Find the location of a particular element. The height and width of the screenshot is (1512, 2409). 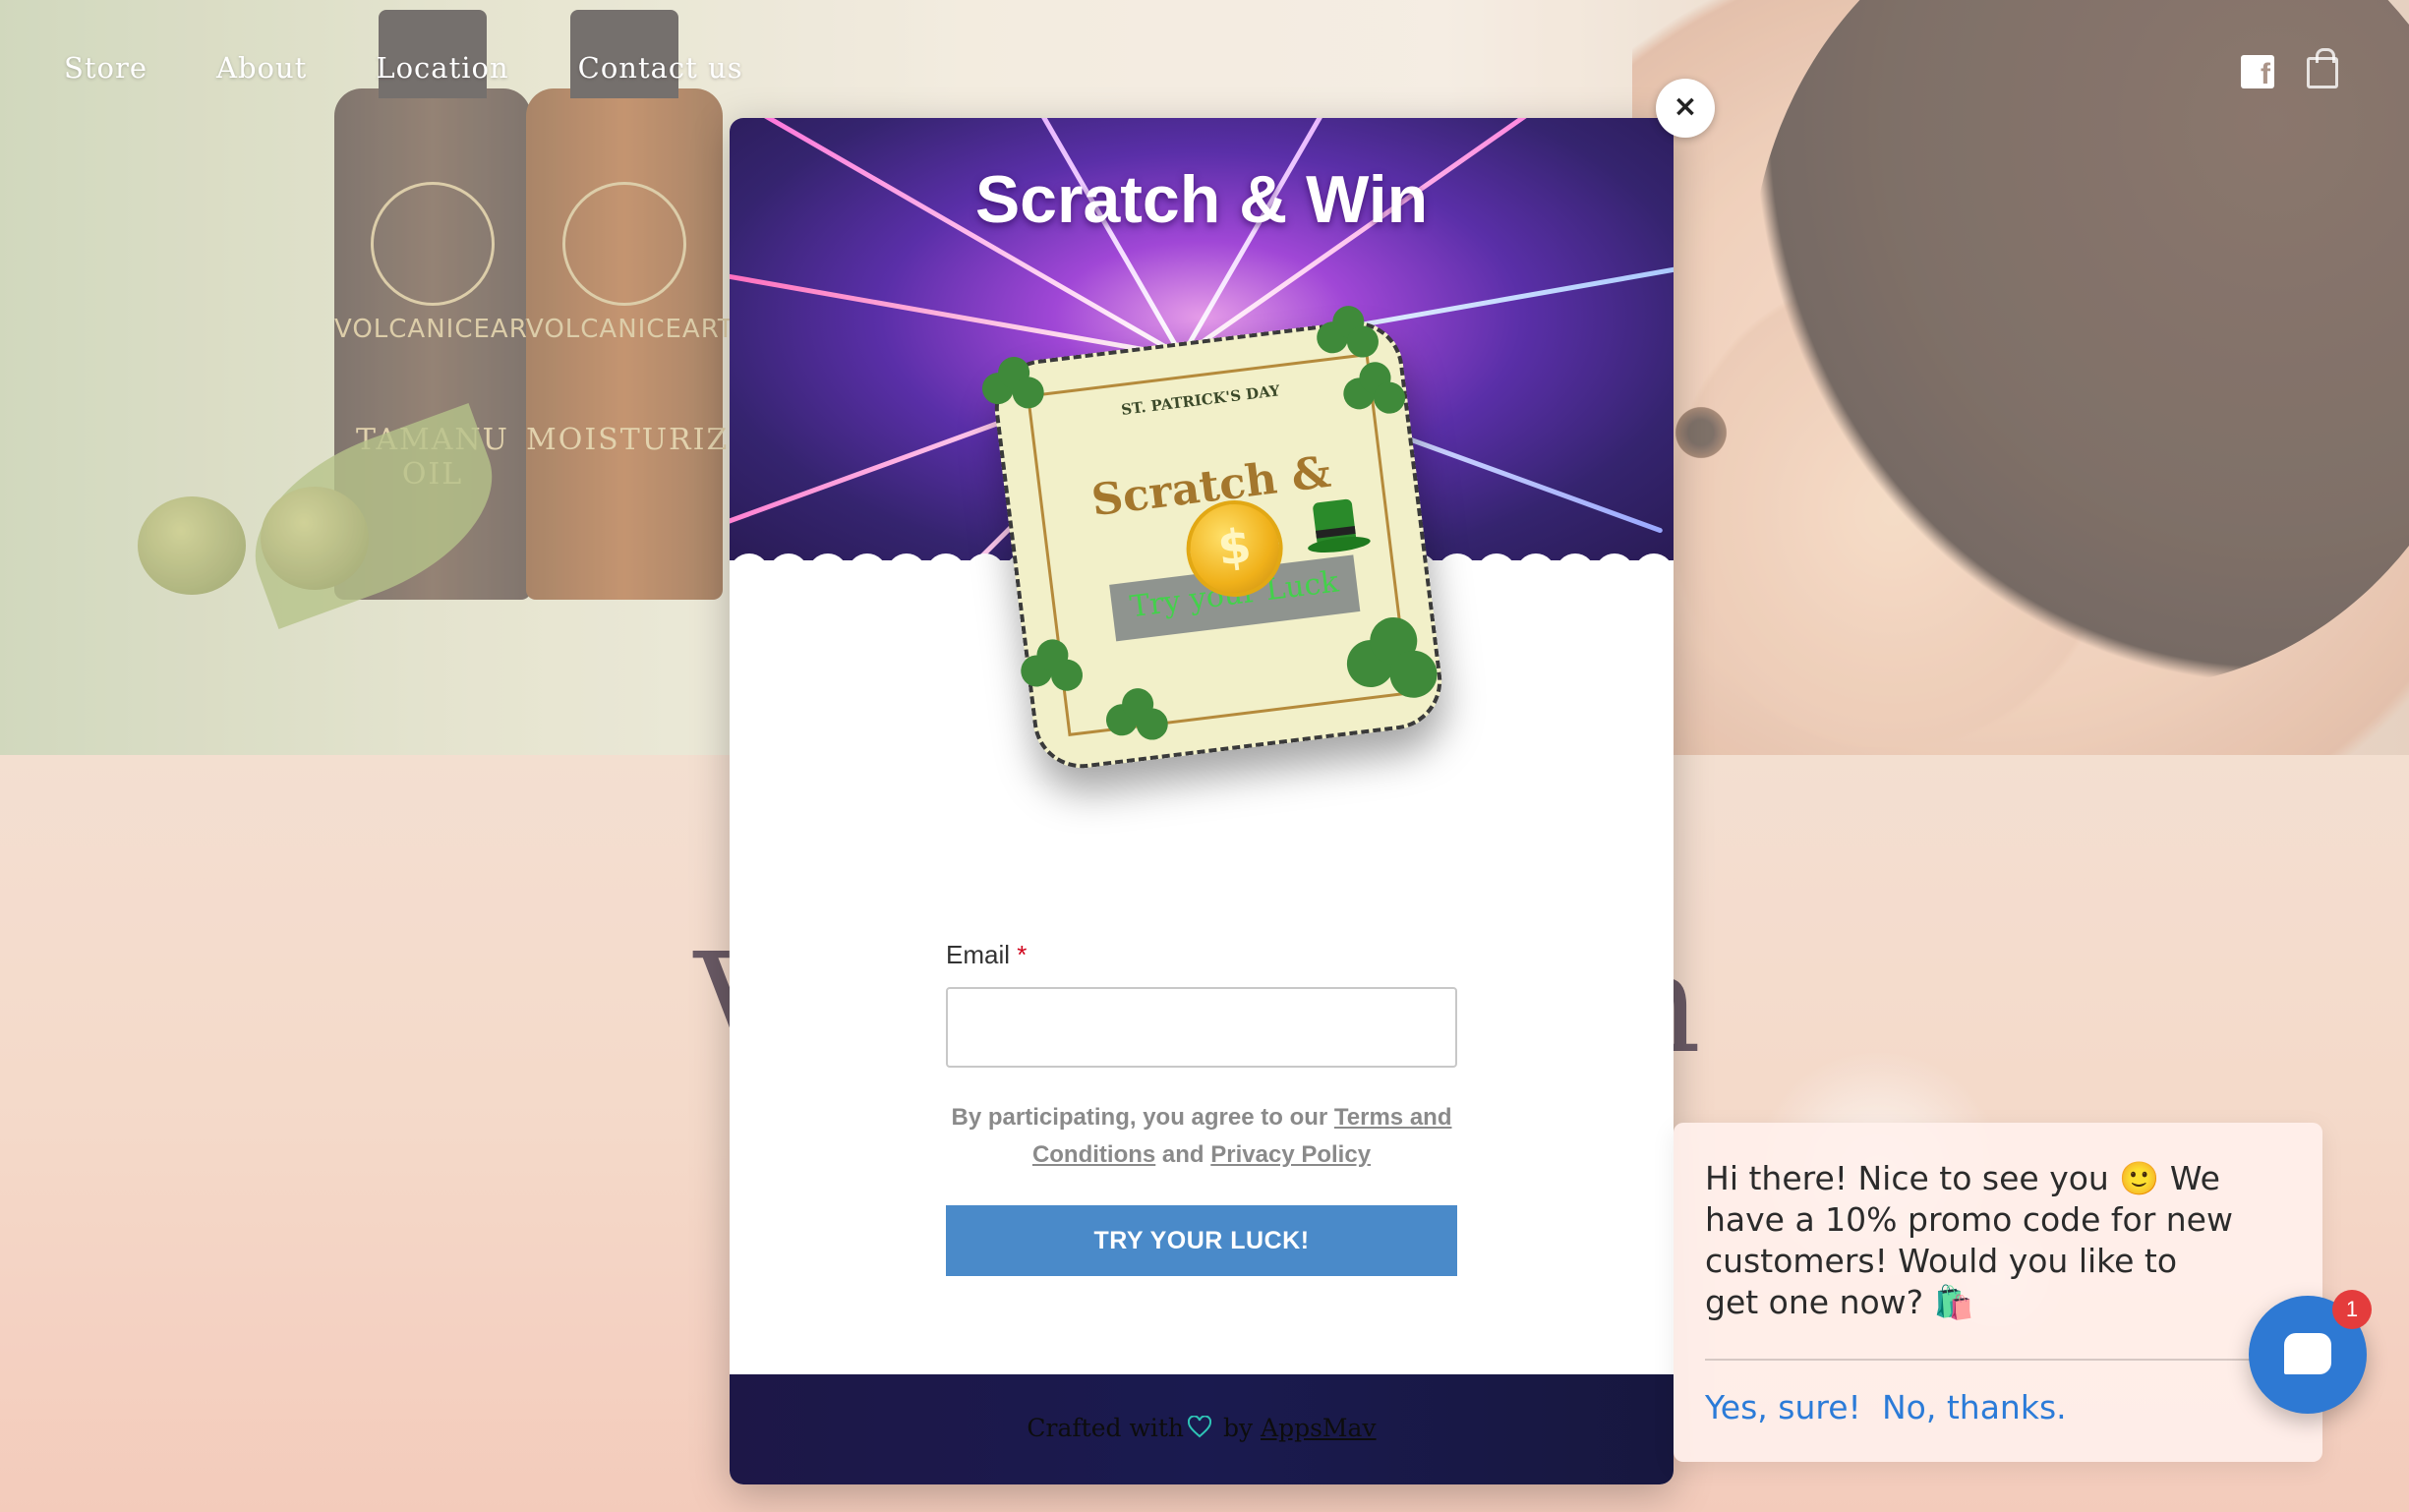

chat-yes-button: Yes, sure! is located at coordinates (1783, 1407).